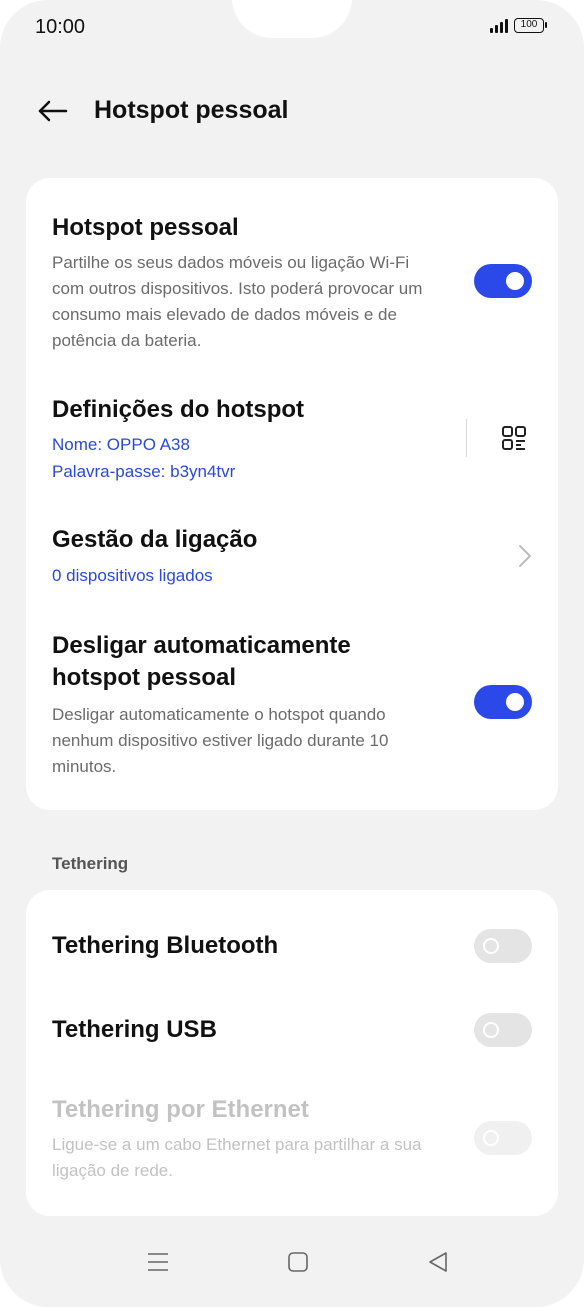 The height and width of the screenshot is (1307, 584). Describe the element at coordinates (90, 863) in the screenshot. I see `tethering-section-label: Tethering` at that location.